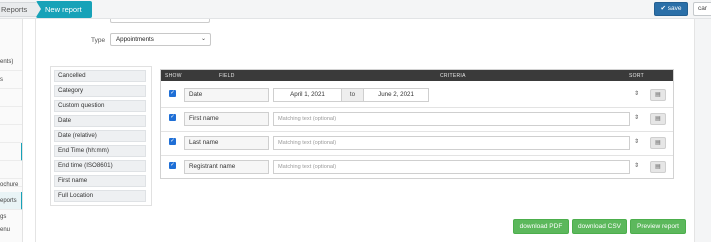  Describe the element at coordinates (135, 39) in the screenshot. I see `type-select-value: Appointments` at that location.